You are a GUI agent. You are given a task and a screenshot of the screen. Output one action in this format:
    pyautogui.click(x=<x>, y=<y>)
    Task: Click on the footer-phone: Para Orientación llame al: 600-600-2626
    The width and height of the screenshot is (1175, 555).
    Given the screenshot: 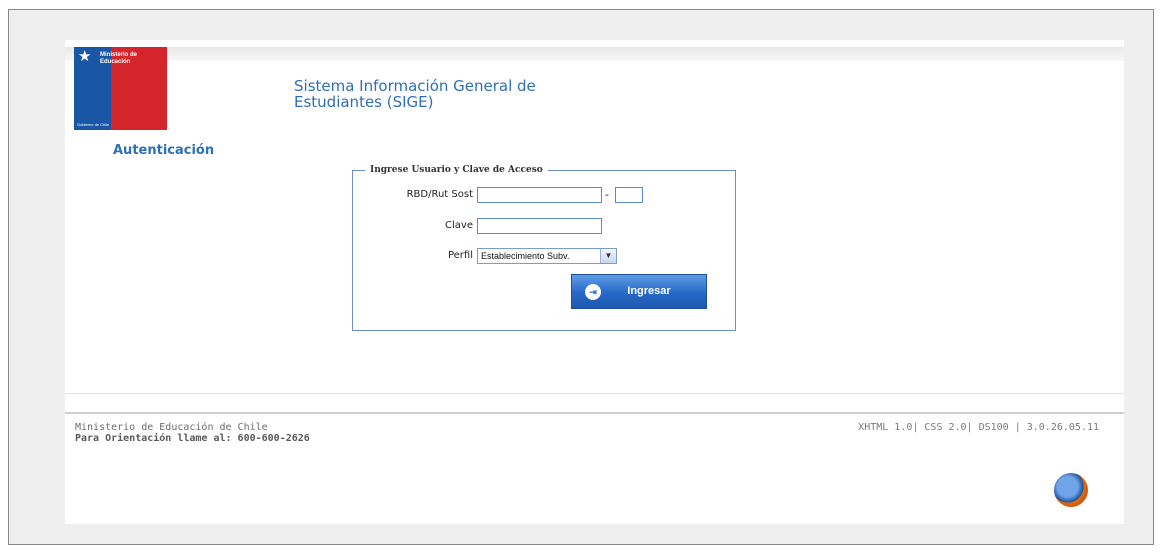 What is the action you would take?
    pyautogui.click(x=192, y=438)
    